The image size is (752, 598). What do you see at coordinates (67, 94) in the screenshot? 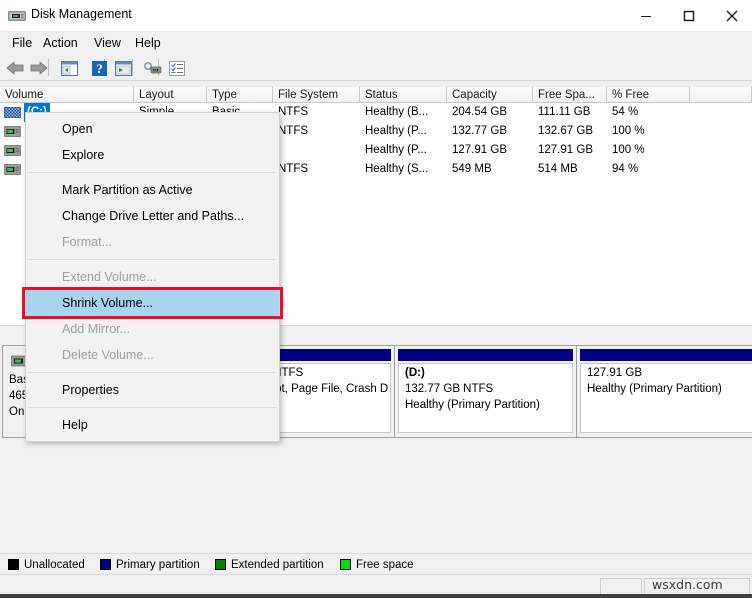
I see `column-header: Volume` at bounding box center [67, 94].